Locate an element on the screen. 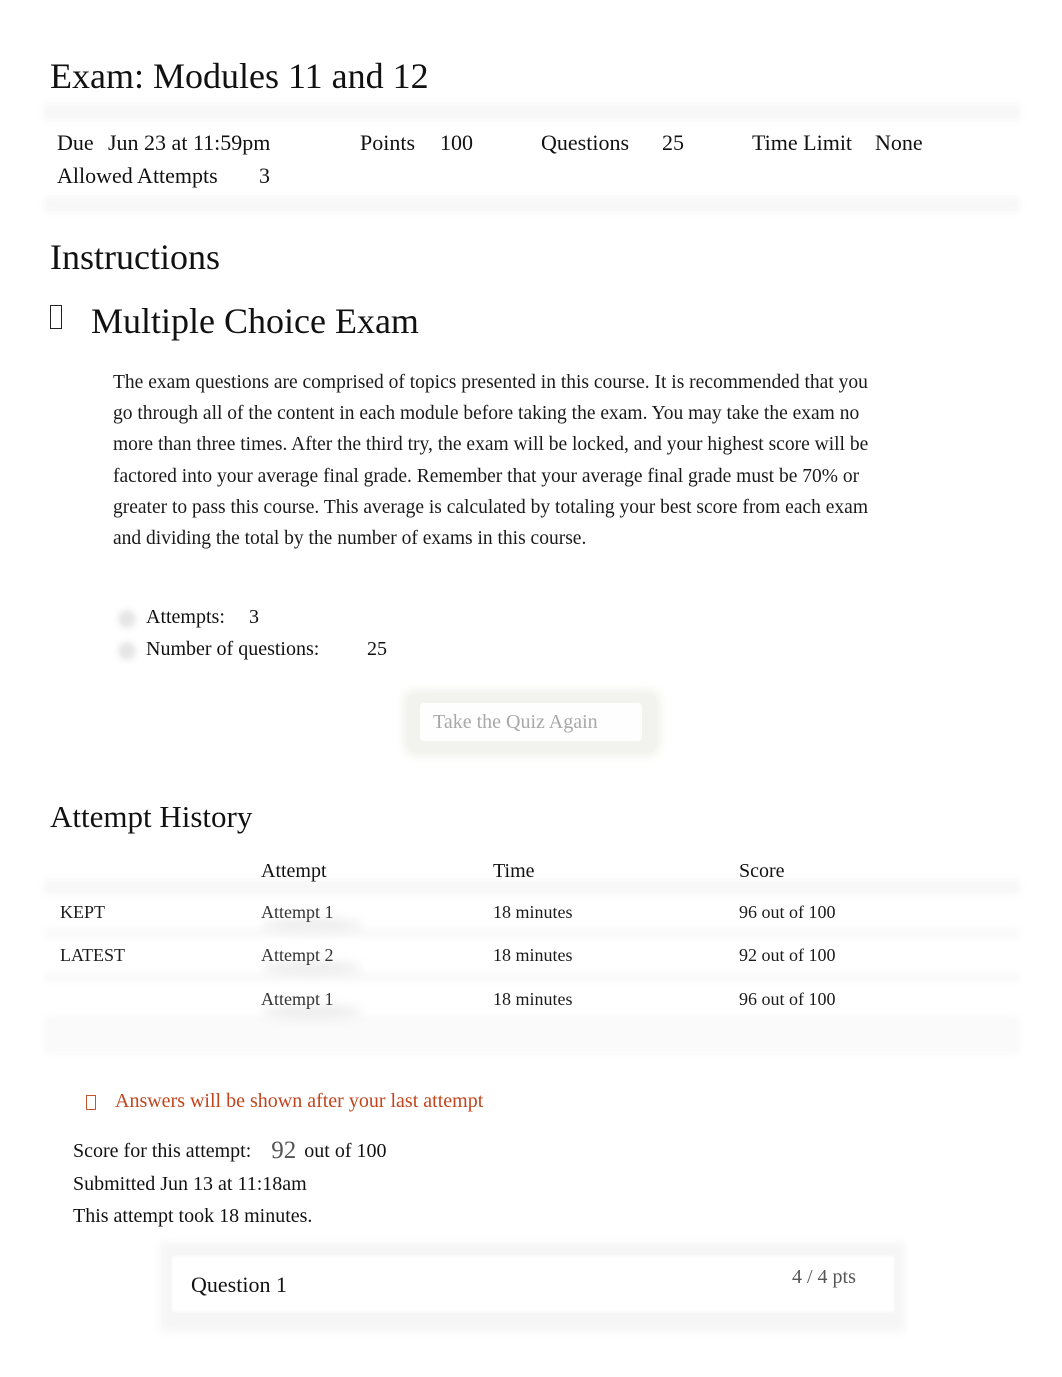 The width and height of the screenshot is (1062, 1377). time-limit-label: Time Limit is located at coordinates (802, 142).